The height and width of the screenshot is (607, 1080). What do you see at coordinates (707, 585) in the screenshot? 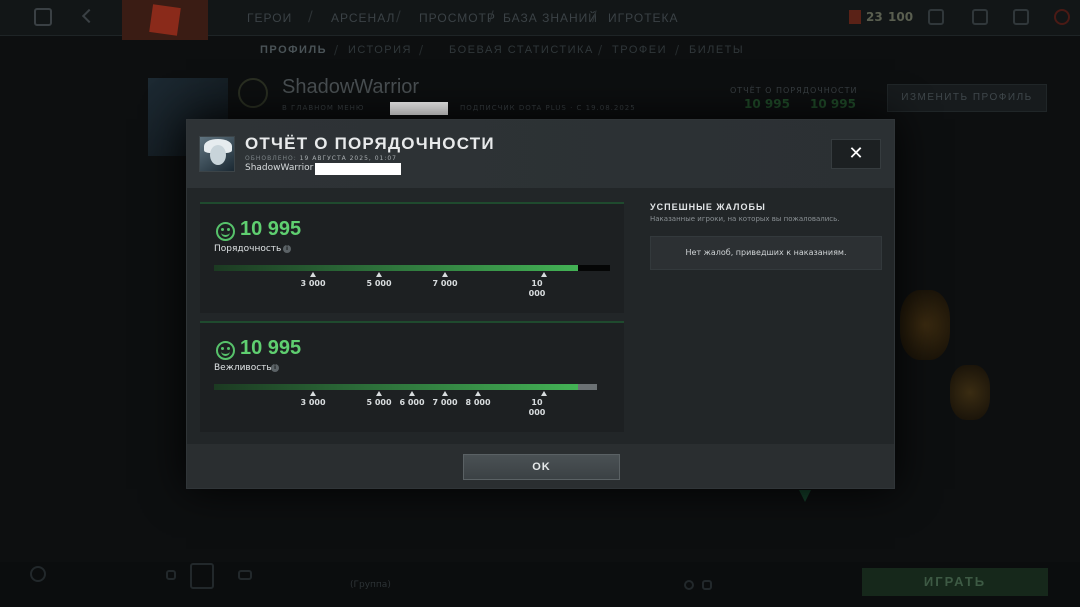
I see `chat-translate-icon` at bounding box center [707, 585].